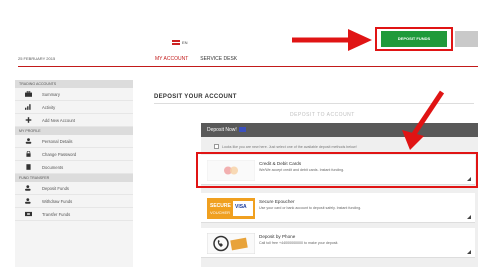 Image resolution: width=478 pixels, height=267 pixels. What do you see at coordinates (185, 42) in the screenshot?
I see `language-label: EN` at bounding box center [185, 42].